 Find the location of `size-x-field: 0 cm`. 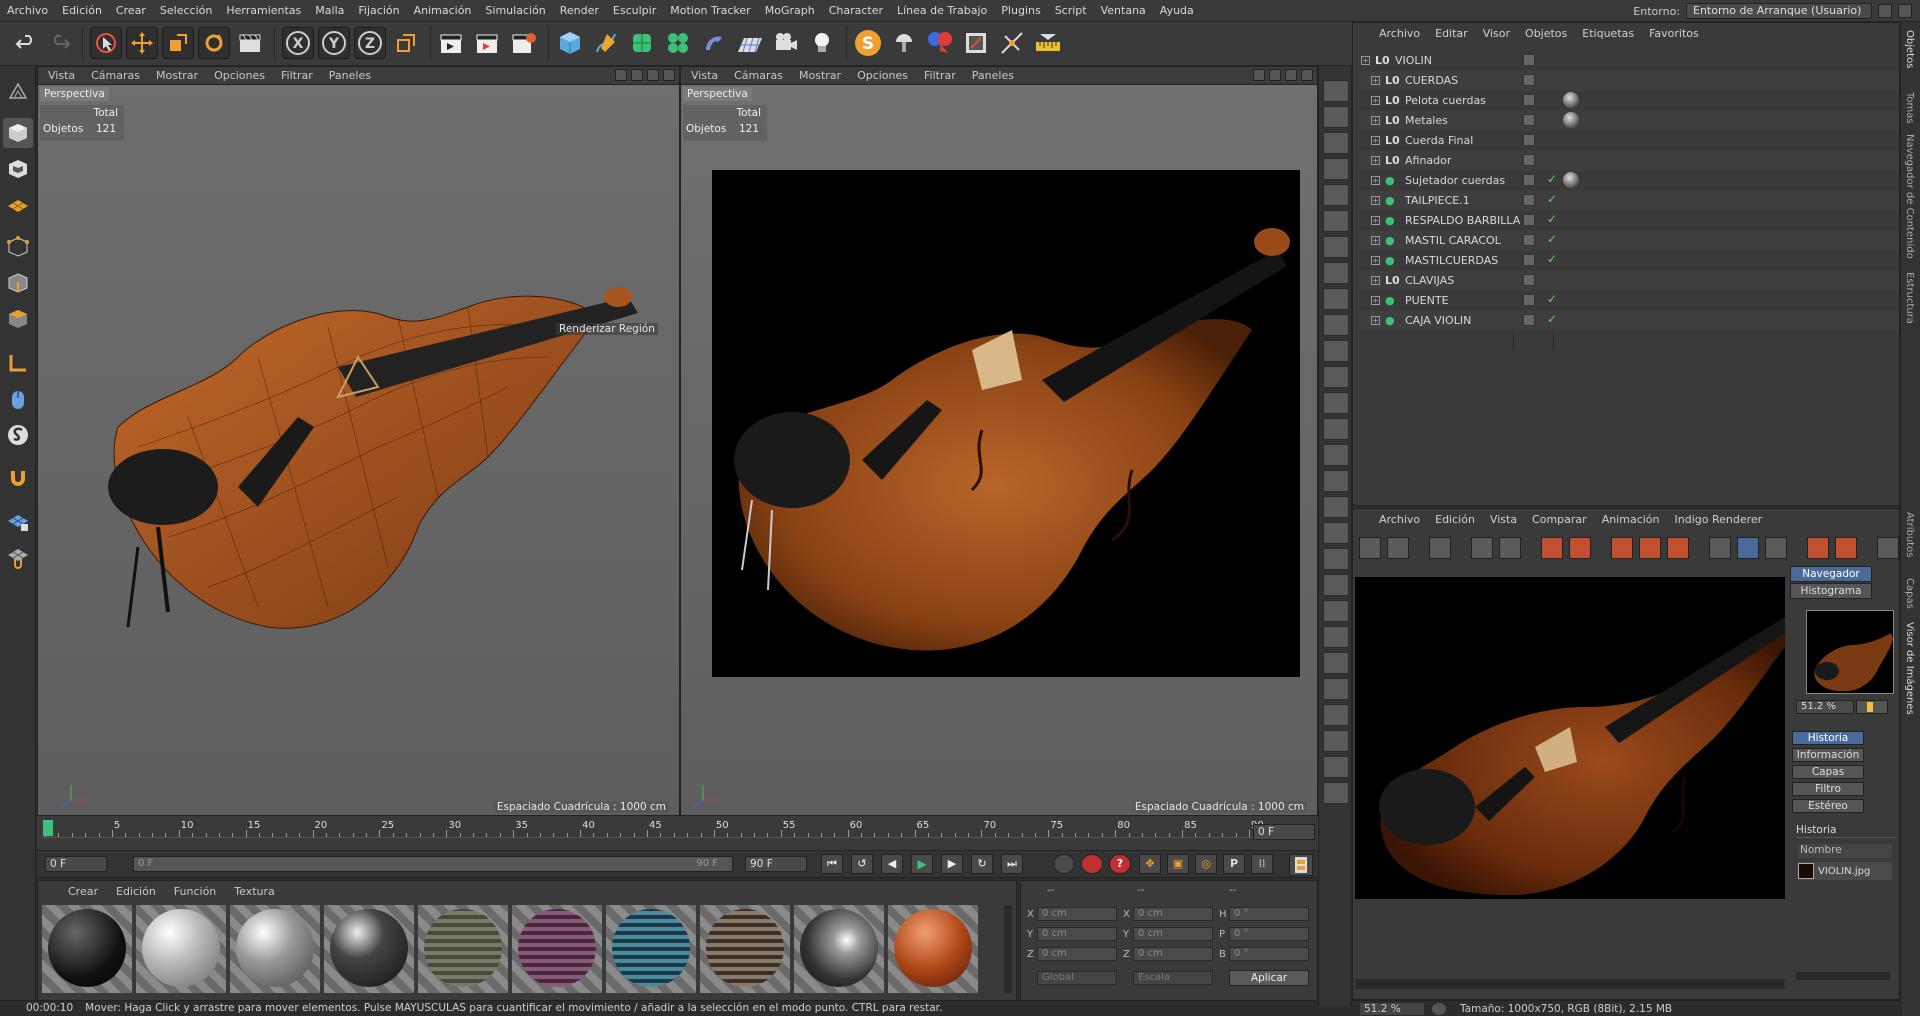

size-x-field: 0 cm is located at coordinates (1173, 914).